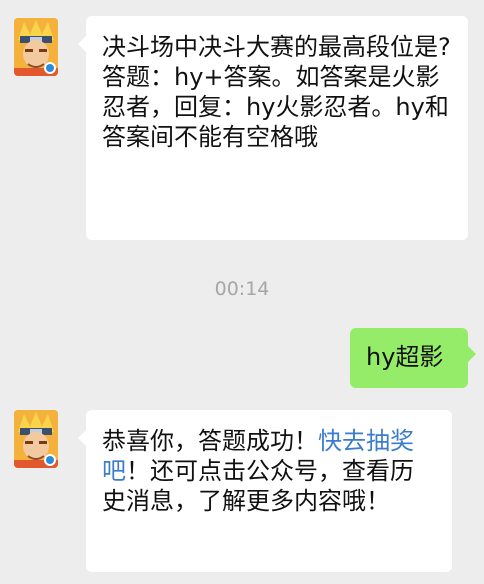 This screenshot has width=484, height=584. What do you see at coordinates (242, 289) in the screenshot?
I see `message-timestamp: 00:14` at bounding box center [242, 289].